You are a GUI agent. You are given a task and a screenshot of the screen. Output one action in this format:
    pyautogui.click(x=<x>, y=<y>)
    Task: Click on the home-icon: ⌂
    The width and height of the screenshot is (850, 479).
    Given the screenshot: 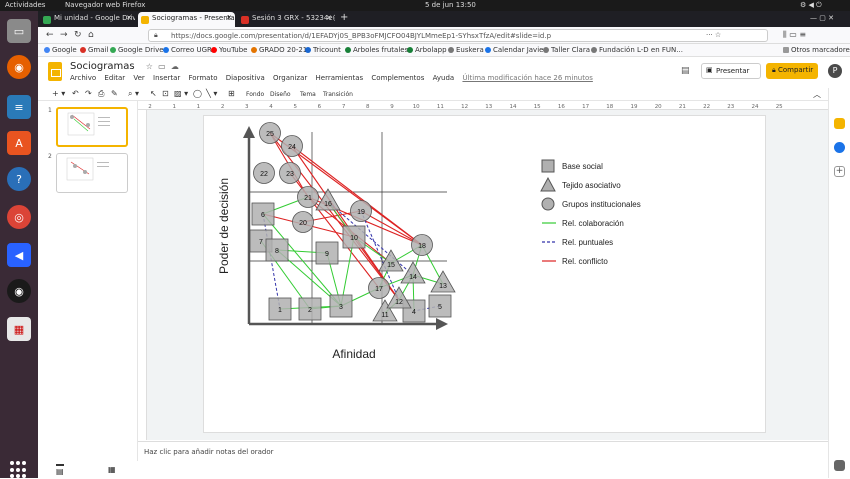 What is the action you would take?
    pyautogui.click(x=91, y=35)
    